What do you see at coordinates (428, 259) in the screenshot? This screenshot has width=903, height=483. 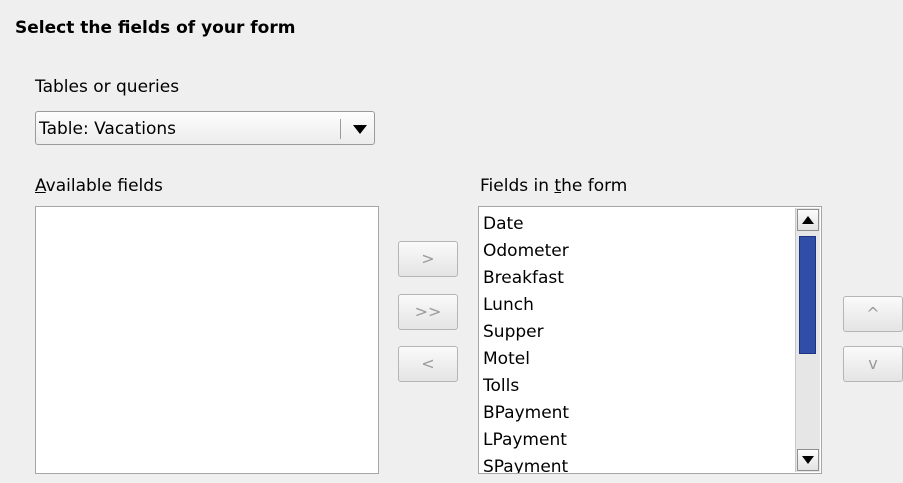 I see `move-selected-right-button: >` at bounding box center [428, 259].